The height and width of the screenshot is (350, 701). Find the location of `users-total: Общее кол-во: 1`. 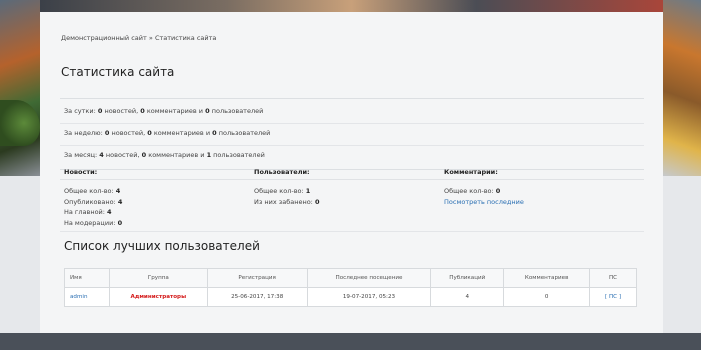

users-total: Общее кол-во: 1 is located at coordinates (282, 191).